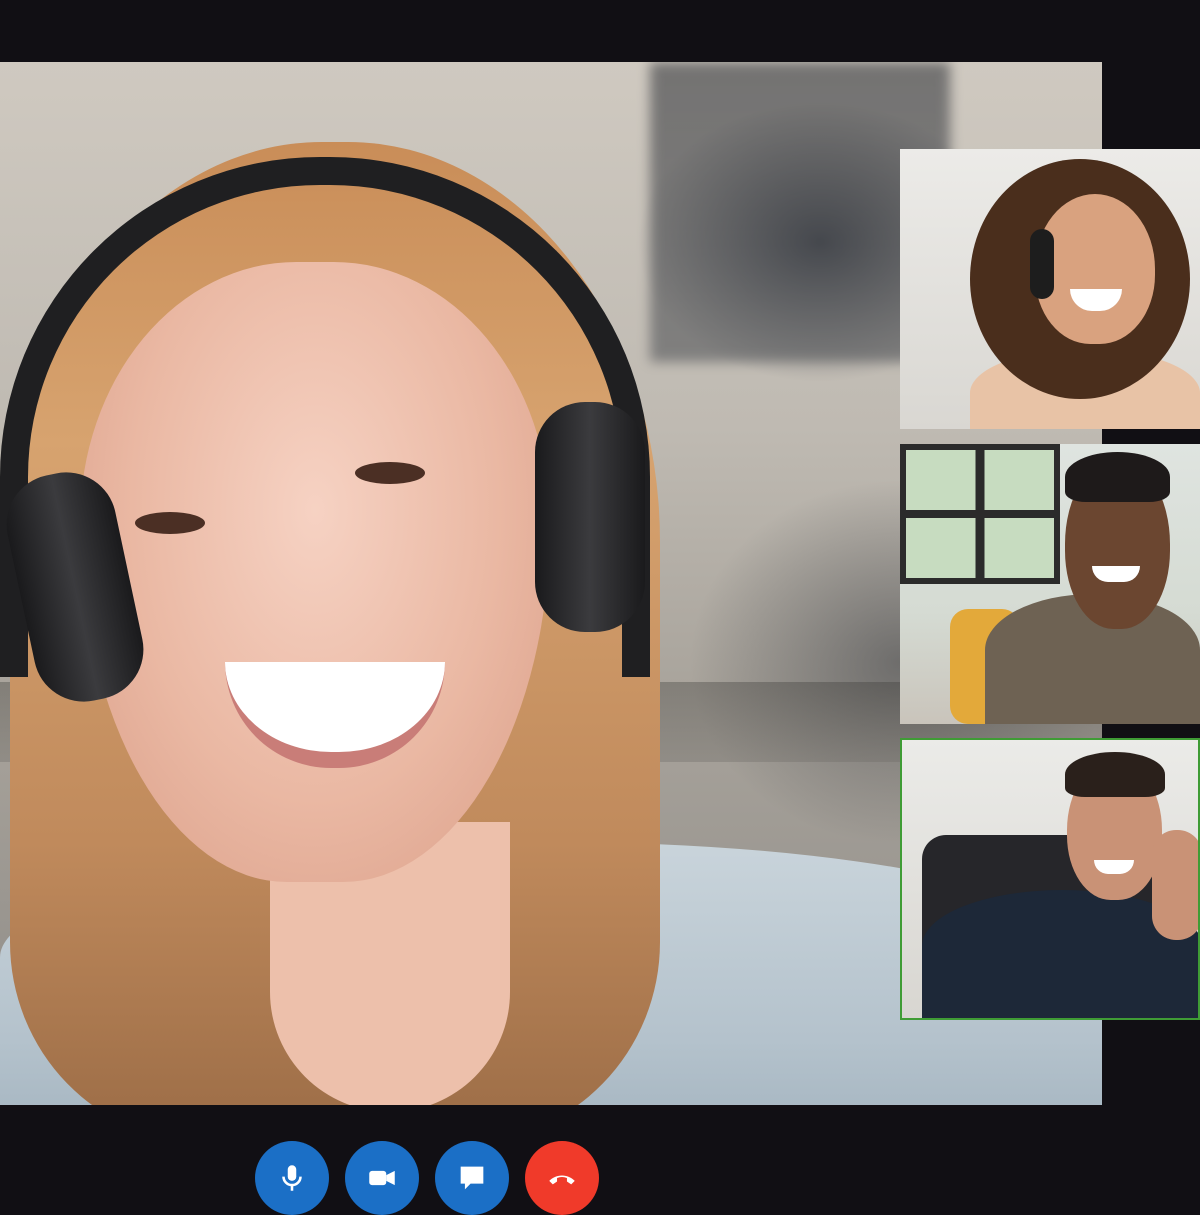 The image size is (1200, 1215). Describe the element at coordinates (1115, 774) in the screenshot. I see `participant-3-hair` at that location.